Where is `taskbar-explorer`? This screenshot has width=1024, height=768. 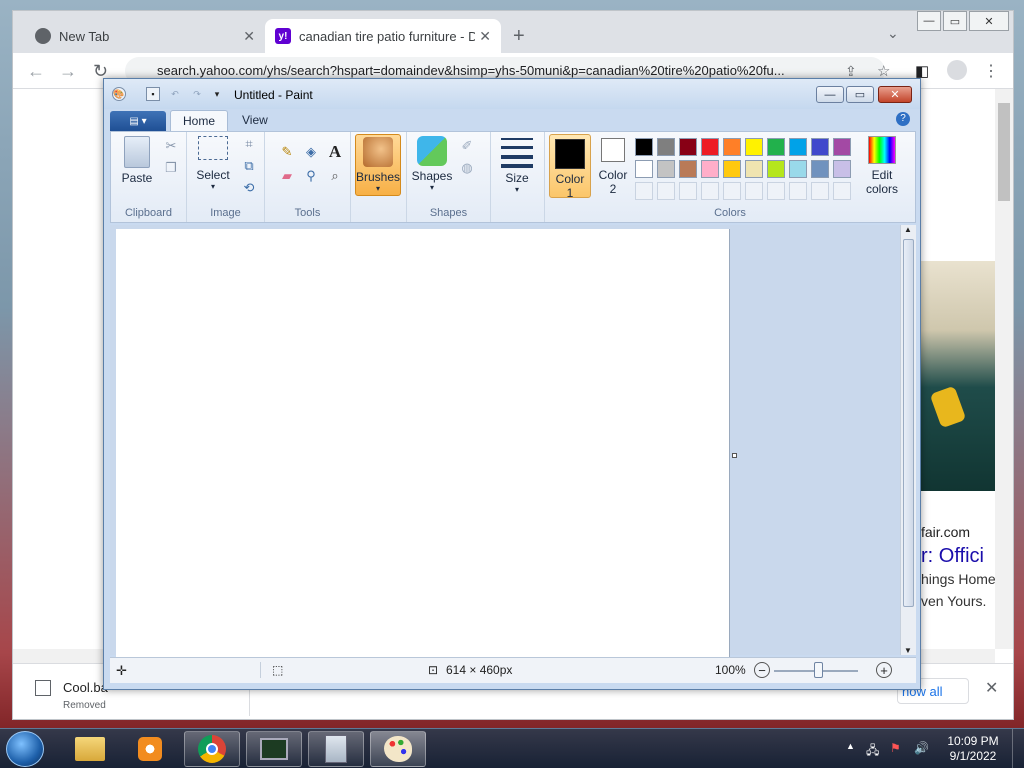
taskbar-explorer is located at coordinates (90, 749).